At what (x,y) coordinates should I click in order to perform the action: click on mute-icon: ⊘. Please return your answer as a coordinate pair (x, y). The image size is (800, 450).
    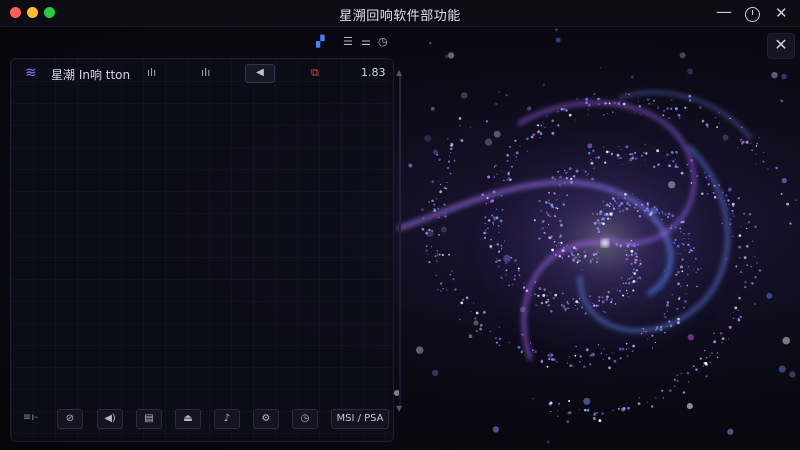
    Looking at the image, I should click on (70, 419).